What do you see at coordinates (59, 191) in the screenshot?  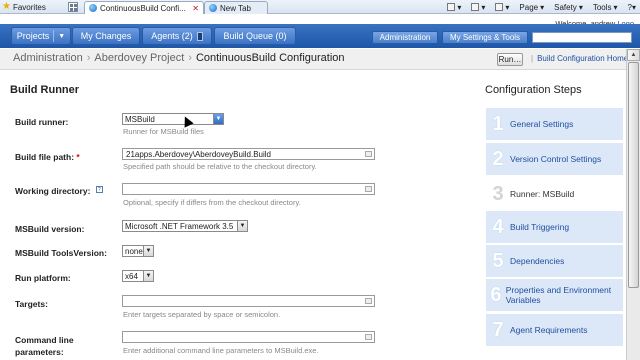 I see `working-directory-label: Working directory: ?` at bounding box center [59, 191].